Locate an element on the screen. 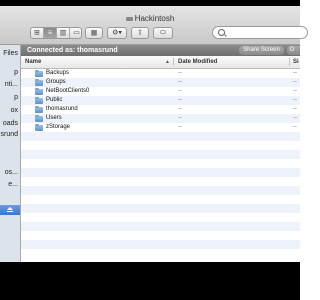 The width and height of the screenshot is (320, 300). file-row: zStorage -- -- is located at coordinates (160, 127).